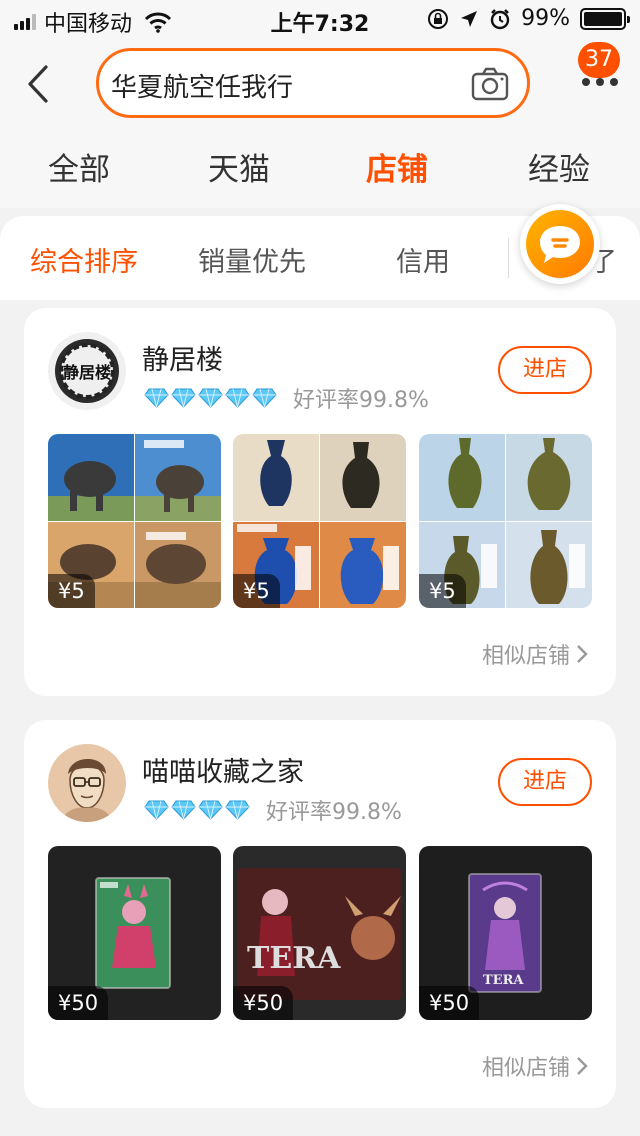  I want to click on notification-badge: 37, so click(599, 60).